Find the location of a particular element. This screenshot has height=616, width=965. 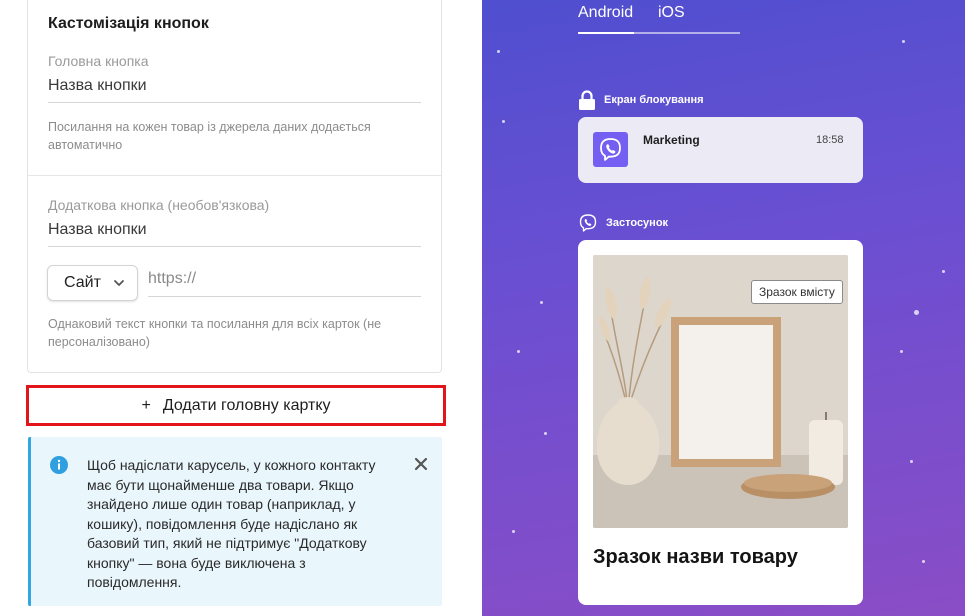

sample-content-badge: Зразок вмісту is located at coordinates (797, 292).